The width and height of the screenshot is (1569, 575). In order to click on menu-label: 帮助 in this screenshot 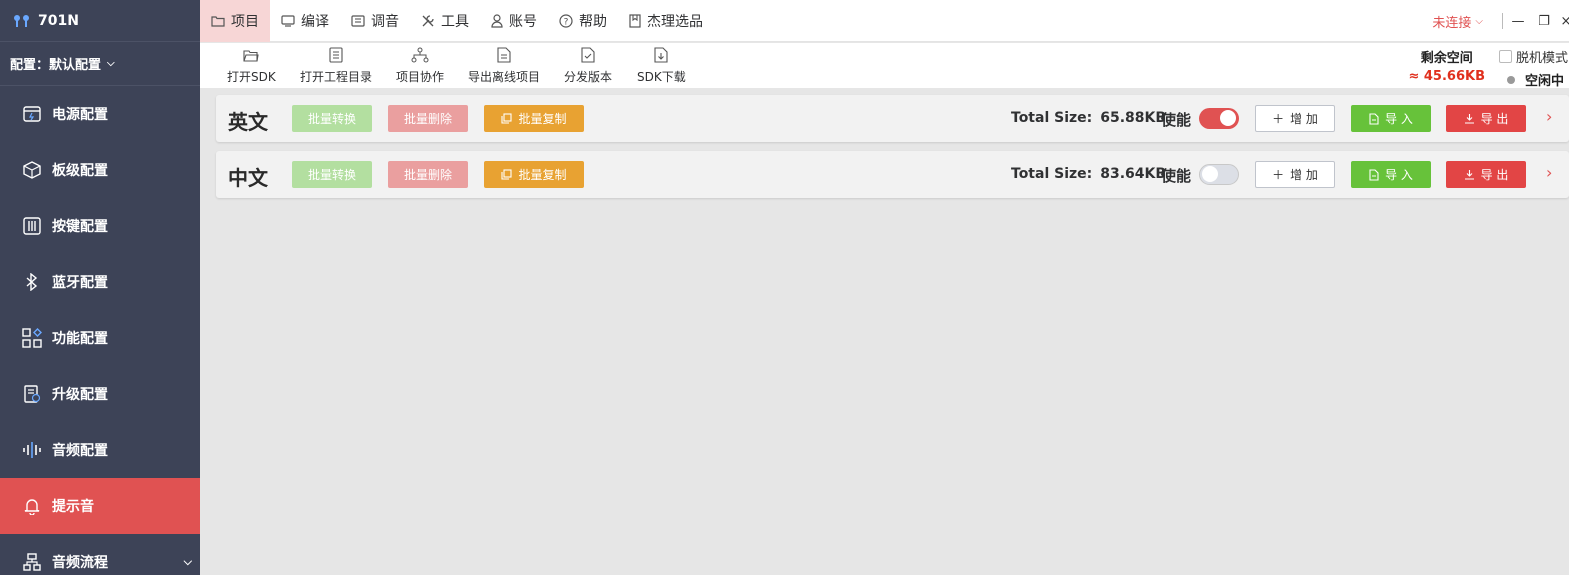, I will do `click(593, 21)`.